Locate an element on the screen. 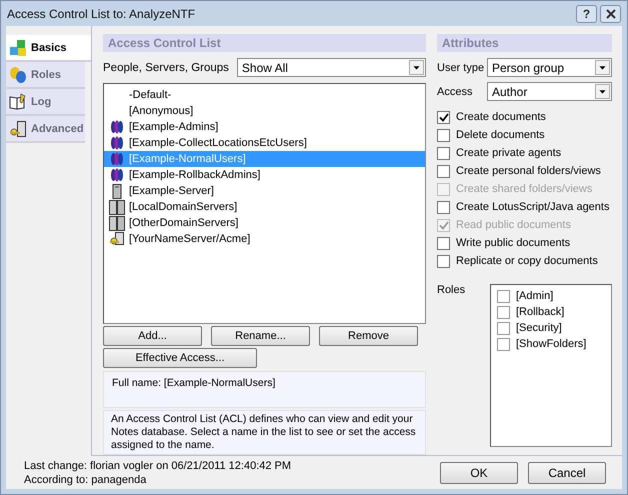  filter-dropdown: Show All is located at coordinates (331, 67).